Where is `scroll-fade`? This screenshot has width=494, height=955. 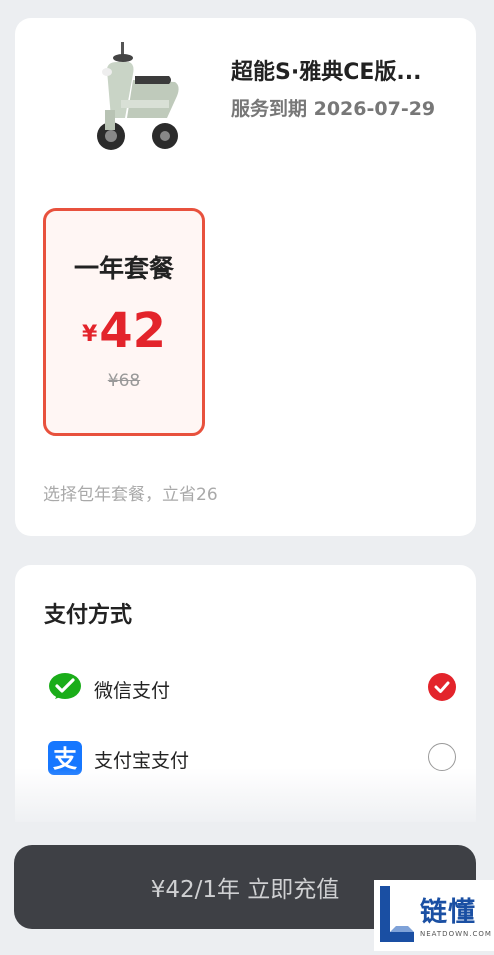
scroll-fade is located at coordinates (247, 798).